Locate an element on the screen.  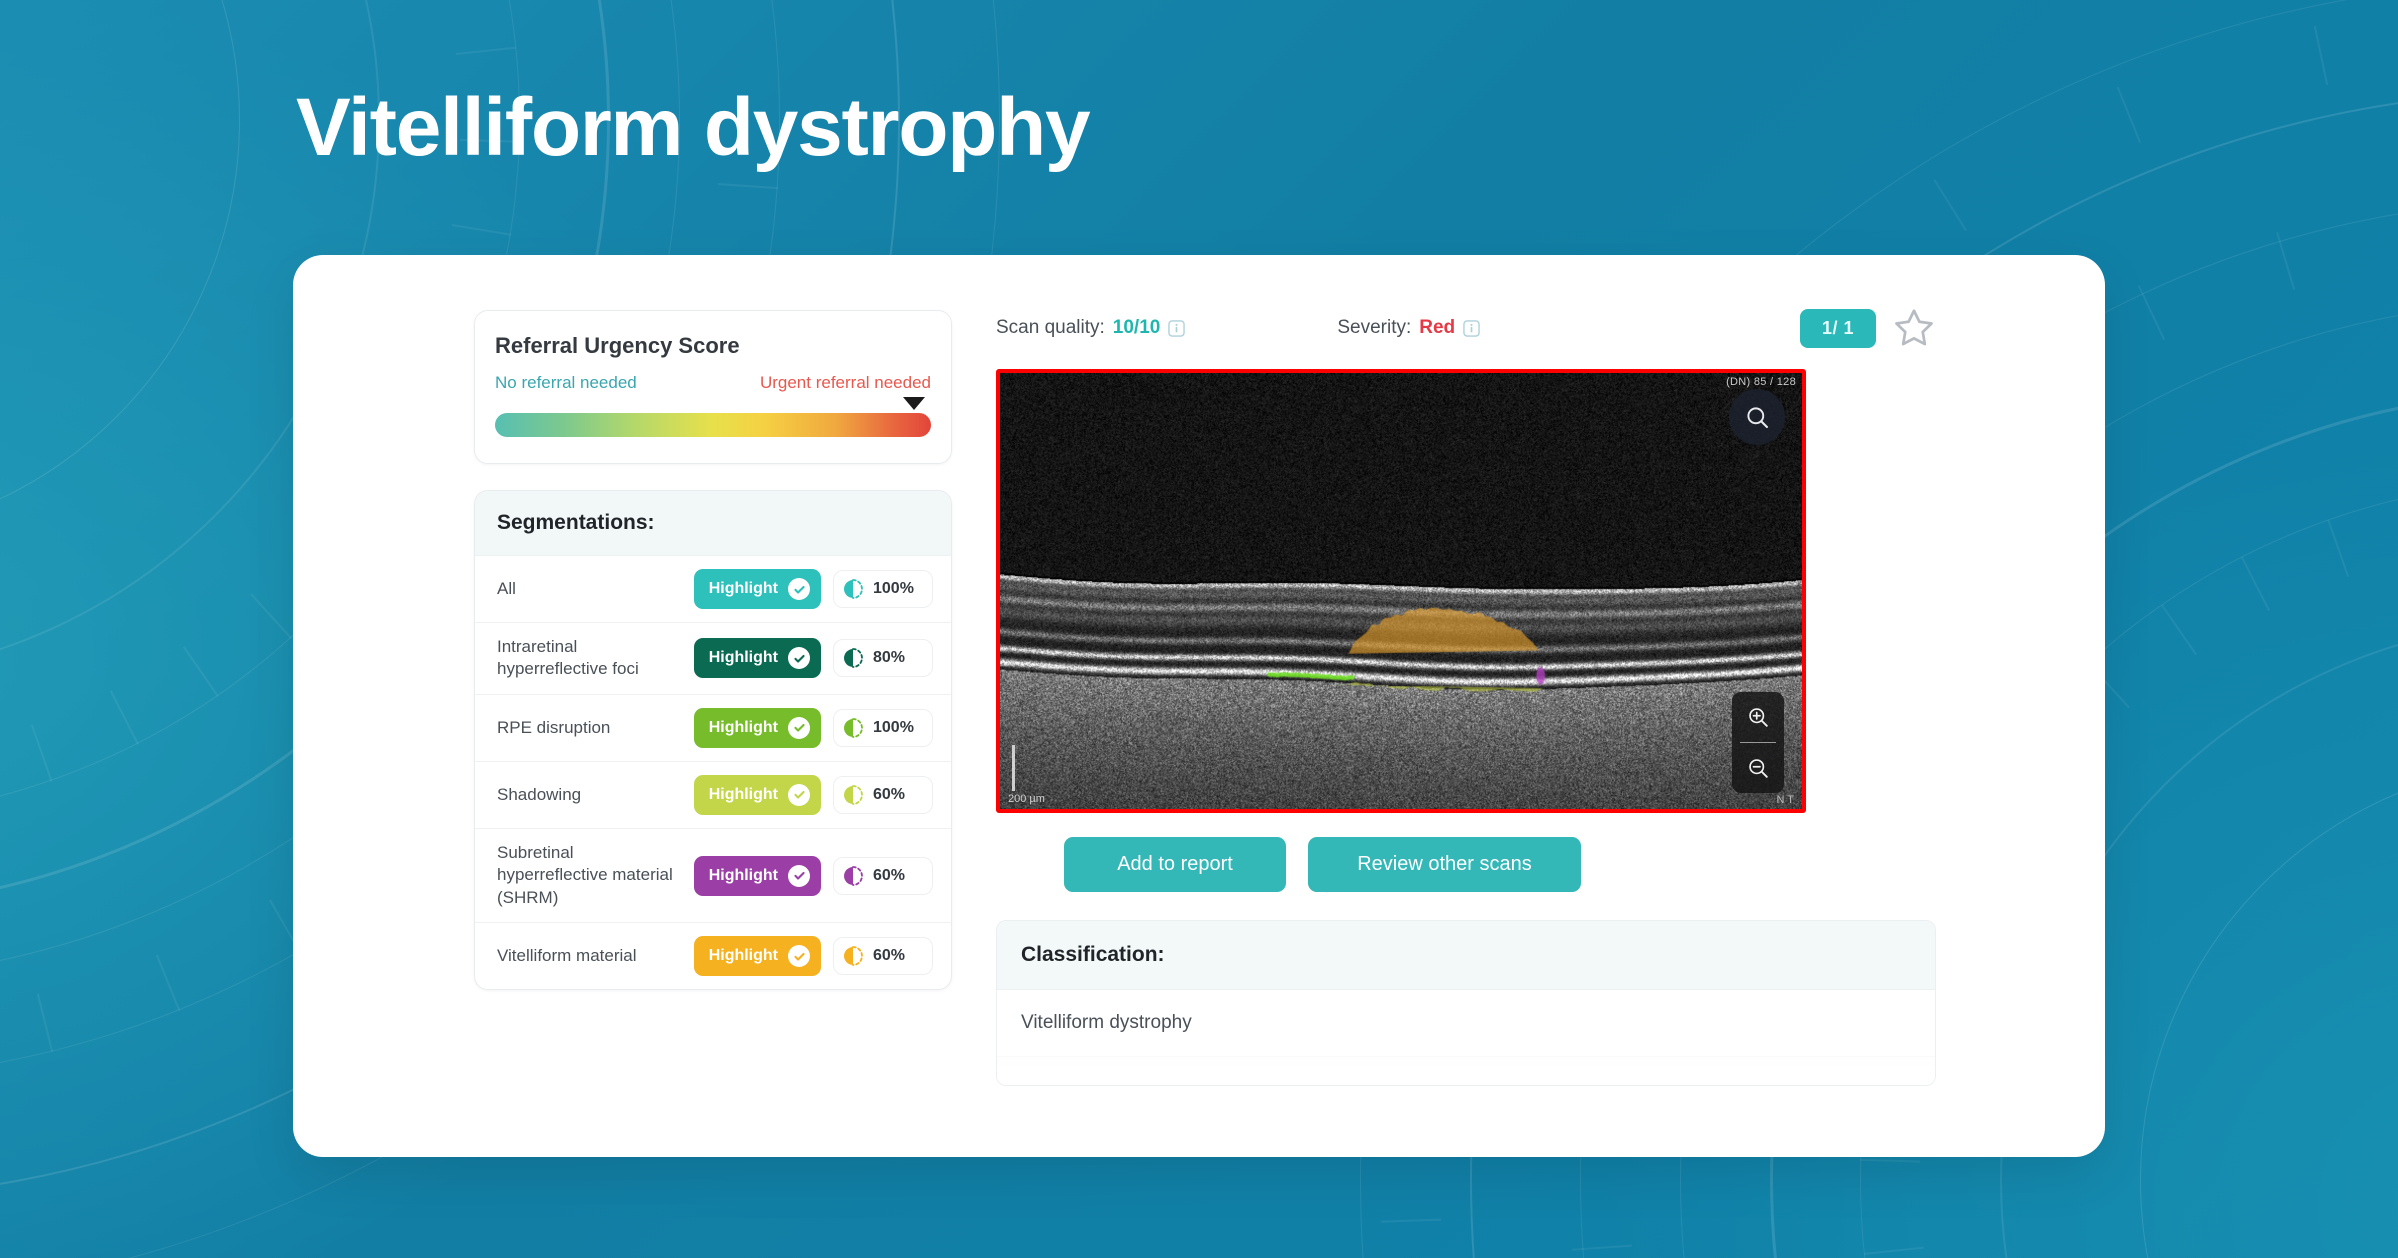
opacity-control: 80% is located at coordinates (883, 658).